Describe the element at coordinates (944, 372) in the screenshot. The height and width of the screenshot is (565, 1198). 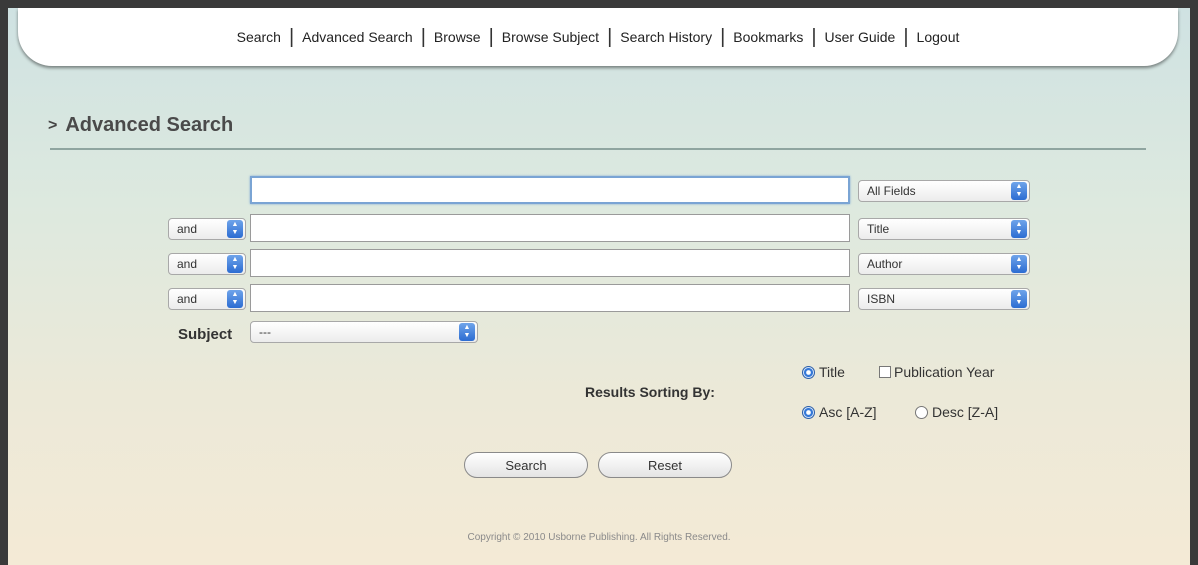
I see `option-label: Publication Year` at that location.